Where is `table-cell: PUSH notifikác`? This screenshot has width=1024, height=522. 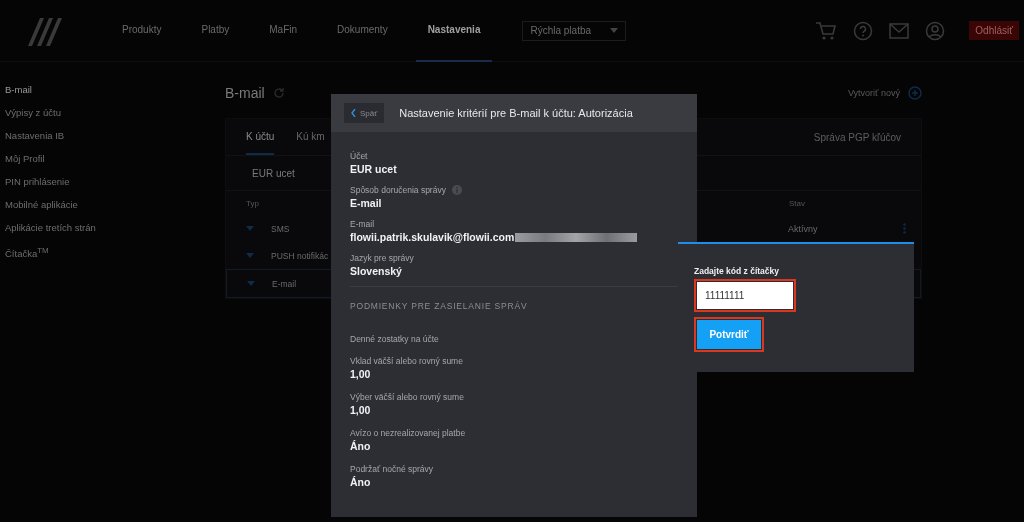 table-cell: PUSH notifikác is located at coordinates (300, 255).